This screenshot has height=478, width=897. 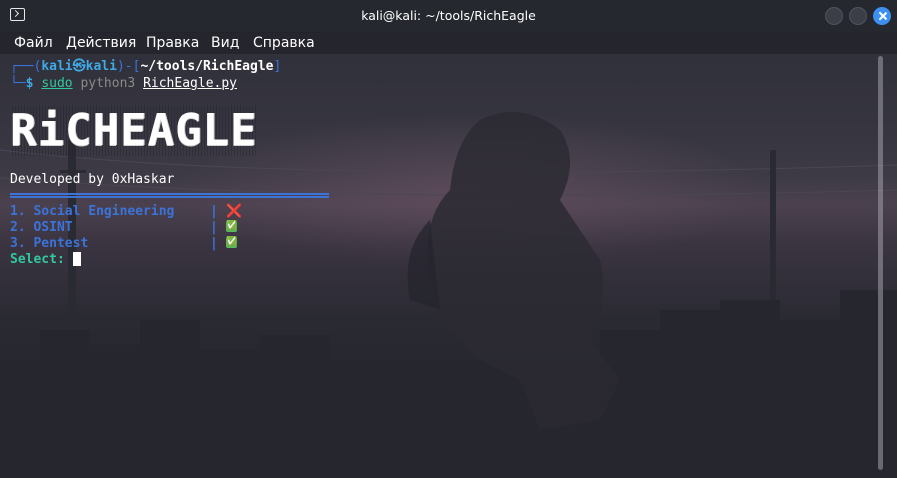 What do you see at coordinates (57, 66) in the screenshot?
I see `prompt-user: kali` at bounding box center [57, 66].